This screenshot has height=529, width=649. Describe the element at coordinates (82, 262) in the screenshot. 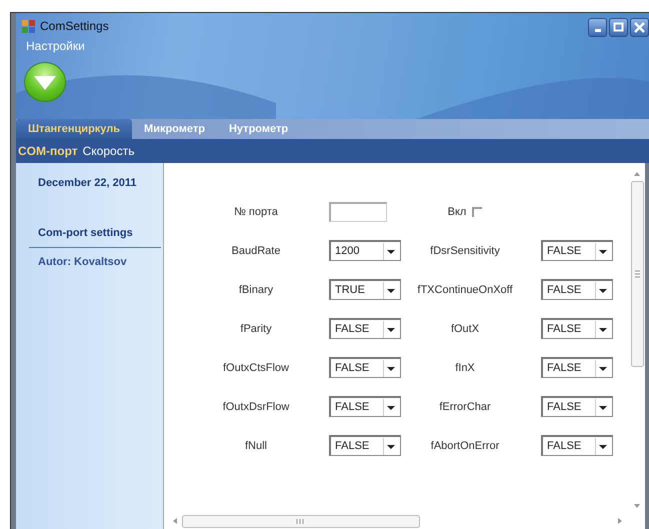

I see `author-text: Autor: Kovaltsov` at that location.